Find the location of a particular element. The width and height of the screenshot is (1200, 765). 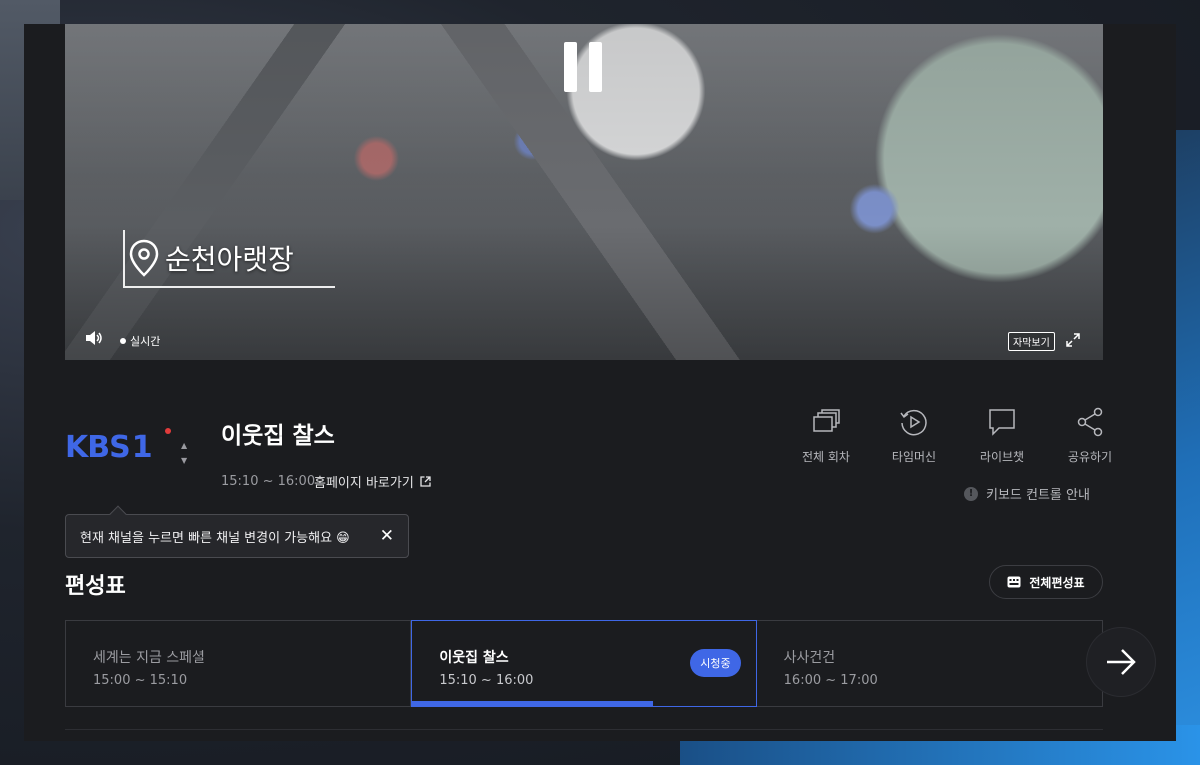

live-label-text: 실시간 is located at coordinates (145, 341).